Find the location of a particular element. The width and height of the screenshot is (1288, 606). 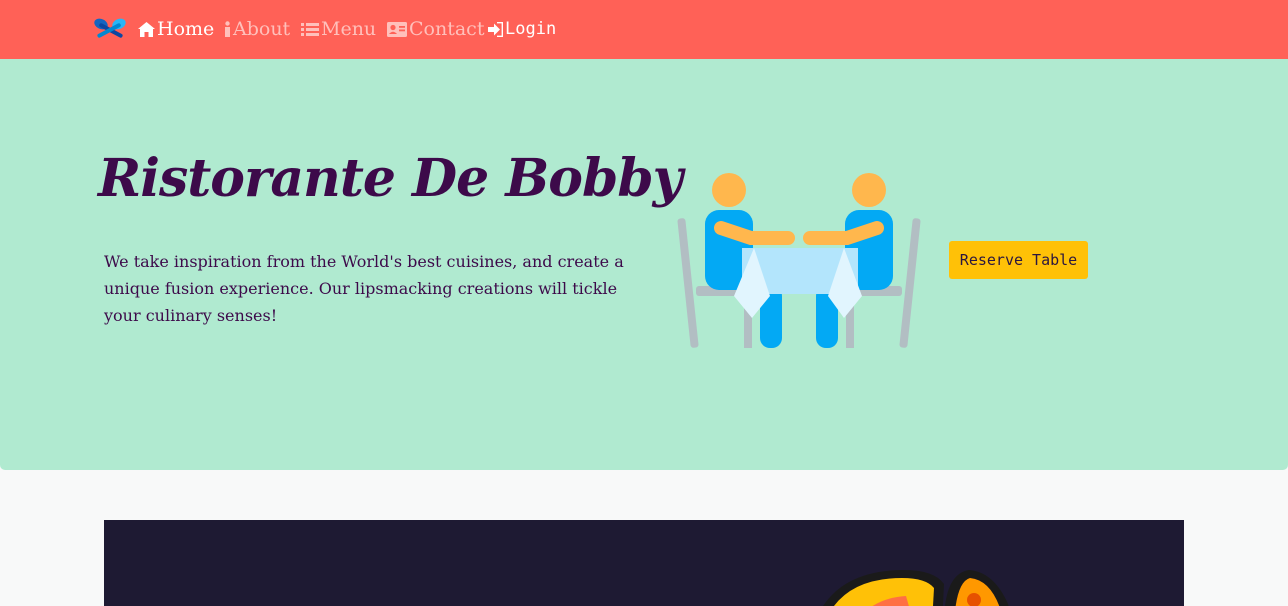

nav-home-label: Home is located at coordinates (186, 29).